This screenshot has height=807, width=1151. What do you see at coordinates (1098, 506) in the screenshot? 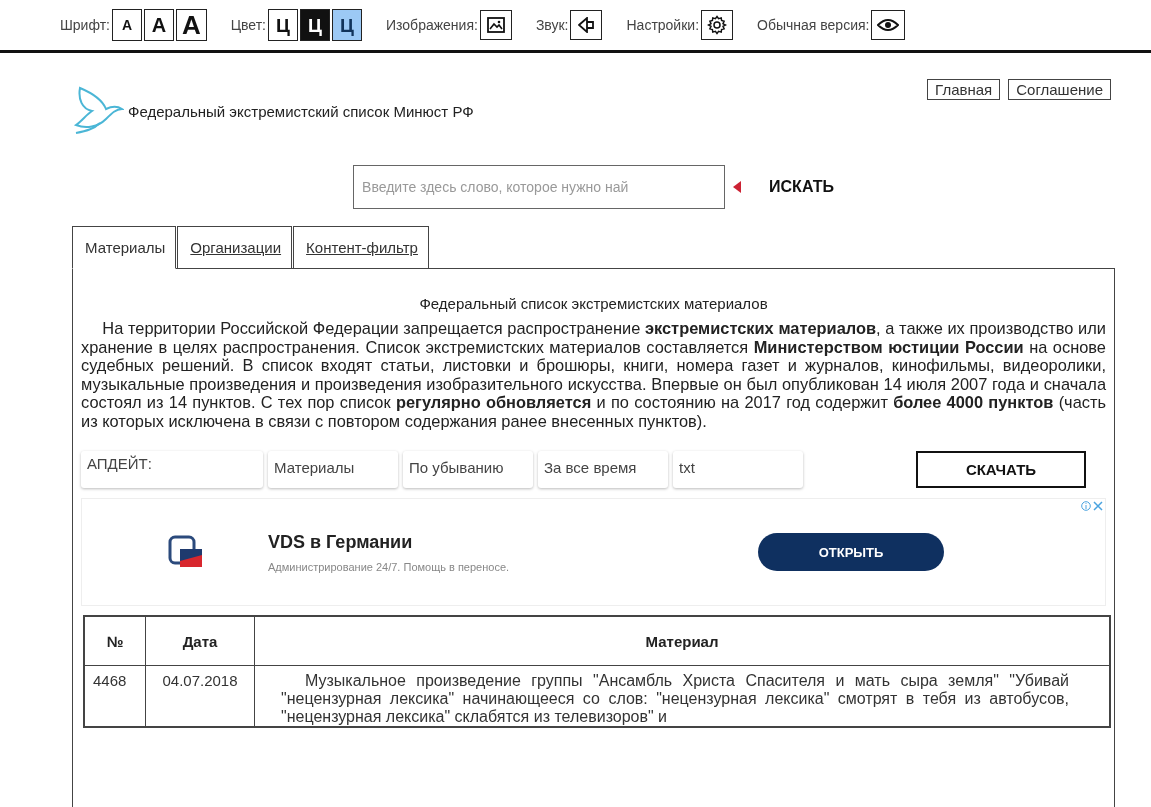
I see `close-icon` at bounding box center [1098, 506].